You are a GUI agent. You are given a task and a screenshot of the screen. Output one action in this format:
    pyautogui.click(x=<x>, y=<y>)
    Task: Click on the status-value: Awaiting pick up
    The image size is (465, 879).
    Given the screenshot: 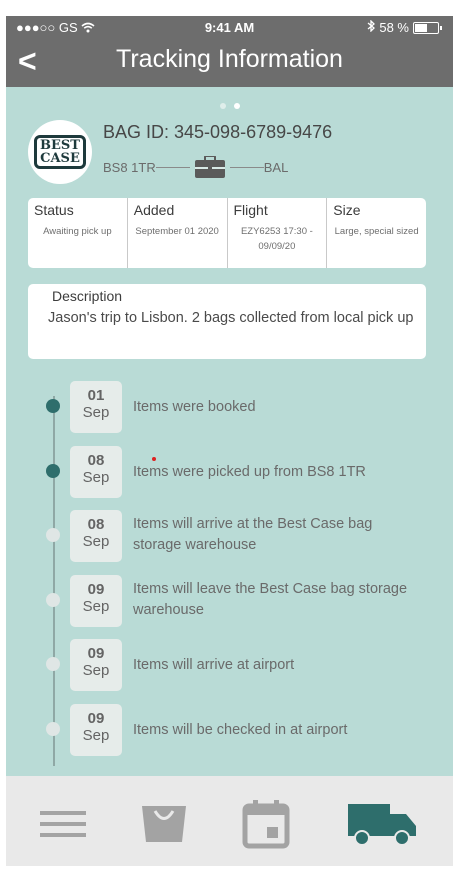 What is the action you would take?
    pyautogui.click(x=77, y=231)
    